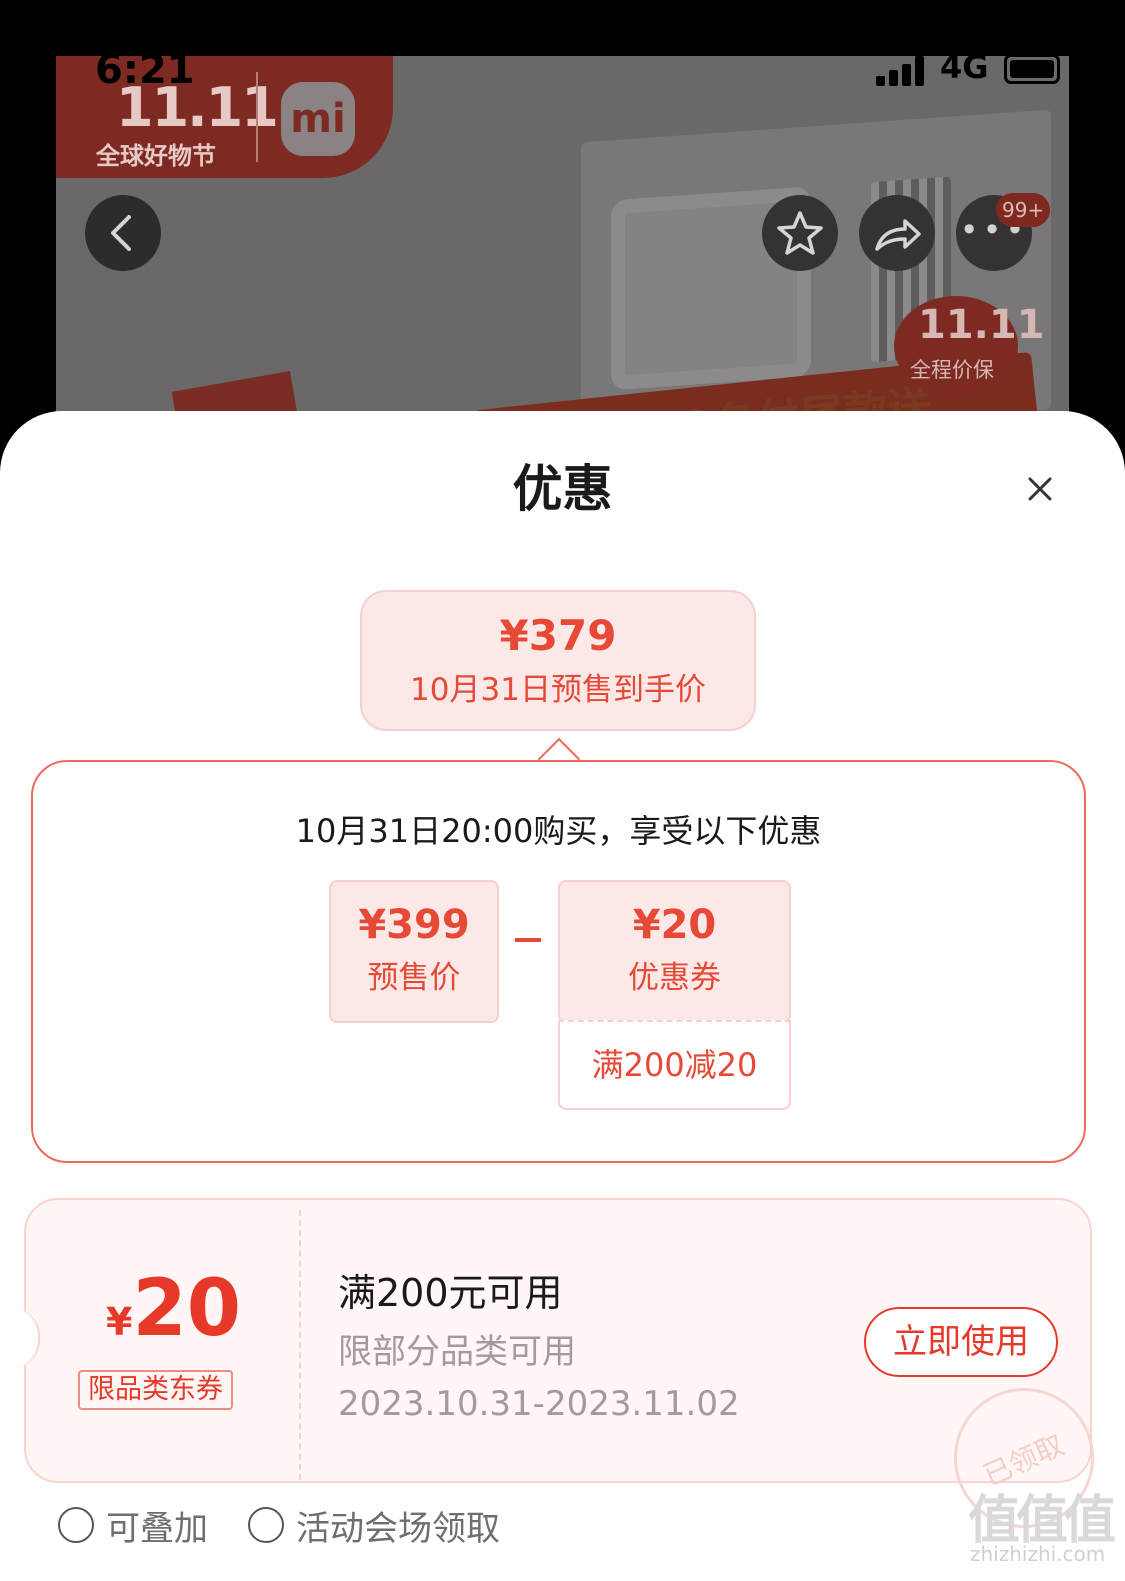 This screenshot has height=1581, width=1125. What do you see at coordinates (981, 325) in the screenshot?
I see `guarantee-eleven-logo: 11.11` at bounding box center [981, 325].